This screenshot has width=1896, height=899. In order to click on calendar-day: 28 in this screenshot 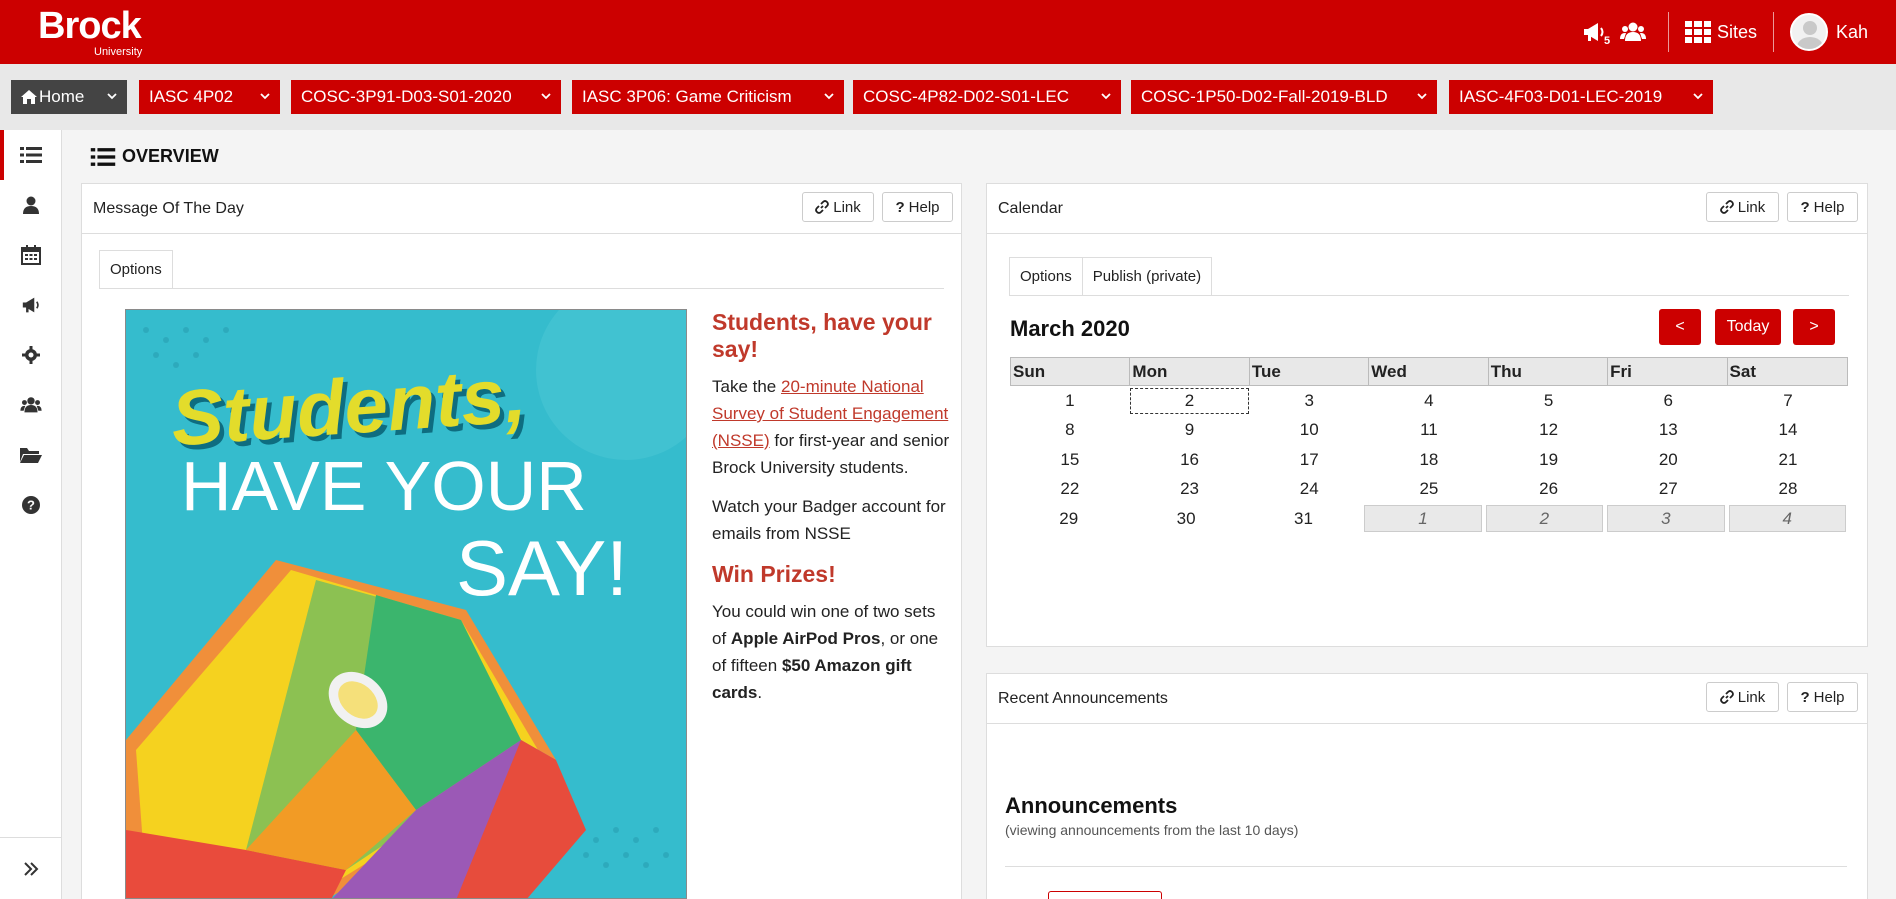, I will do `click(1788, 490)`.